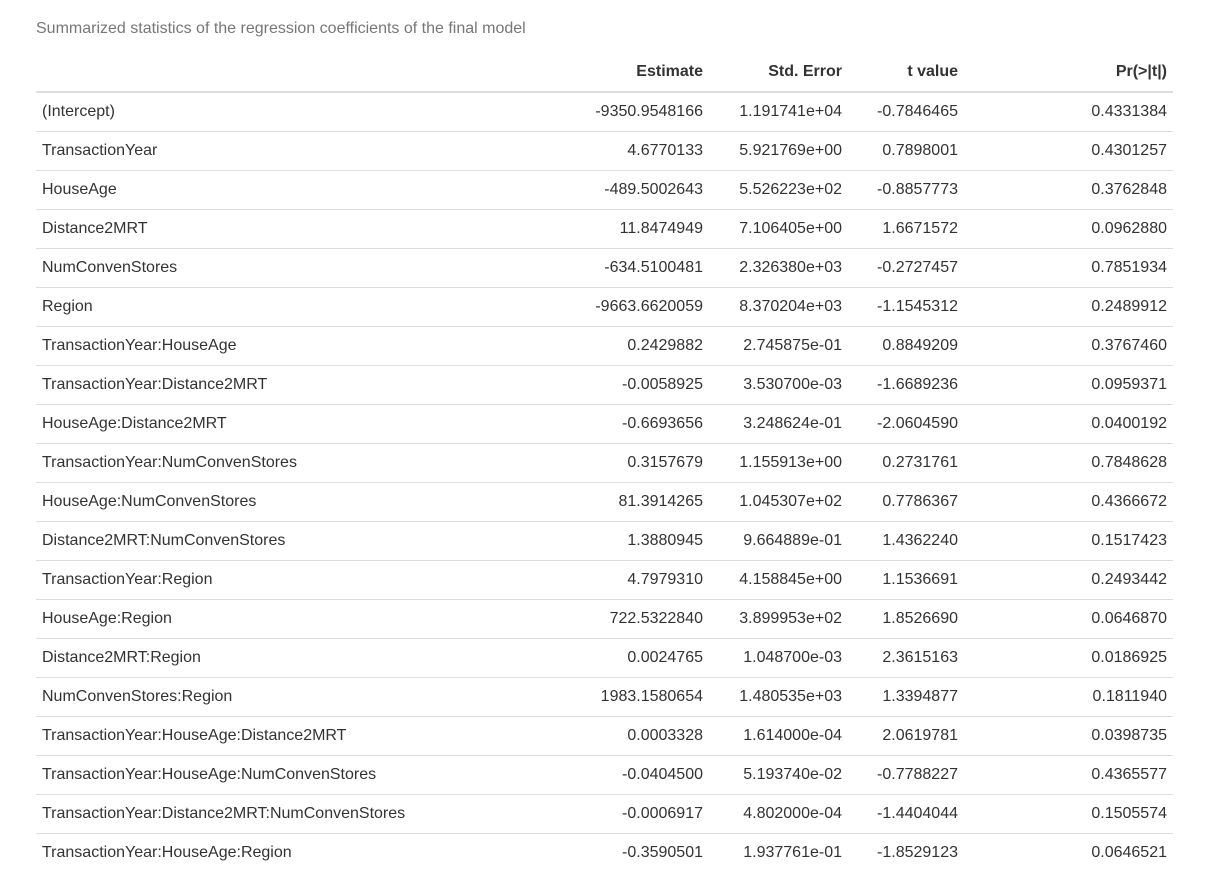  Describe the element at coordinates (1068, 736) in the screenshot. I see `p-value-cell: 0.0398735` at that location.